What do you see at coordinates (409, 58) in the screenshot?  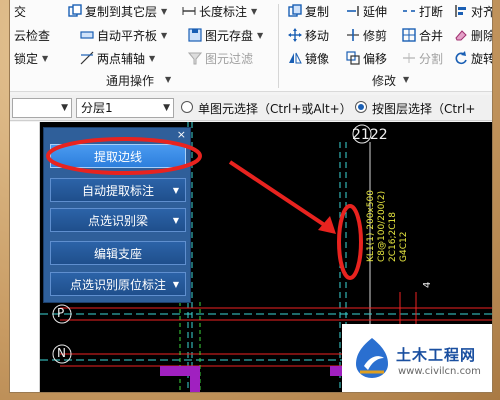 I see `split-icon` at bounding box center [409, 58].